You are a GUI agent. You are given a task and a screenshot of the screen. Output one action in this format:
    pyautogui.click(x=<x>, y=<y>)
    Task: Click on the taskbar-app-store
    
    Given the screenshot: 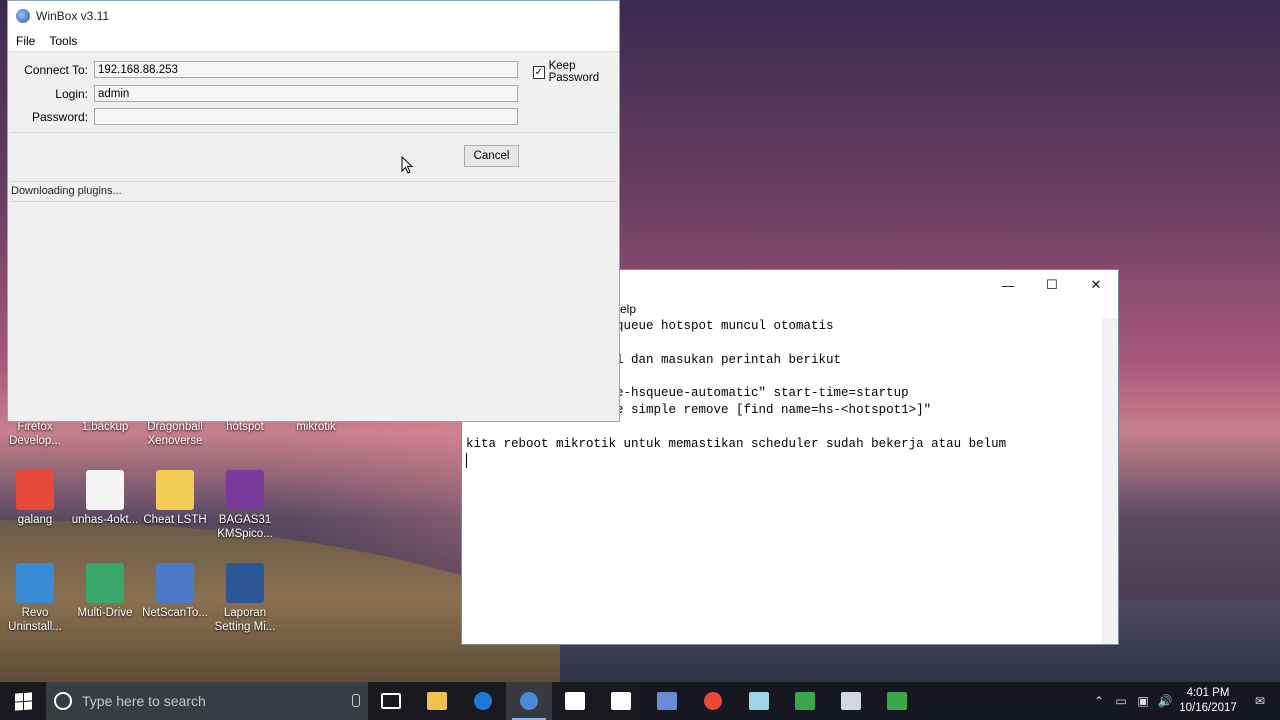 What is the action you would take?
    pyautogui.click(x=575, y=701)
    